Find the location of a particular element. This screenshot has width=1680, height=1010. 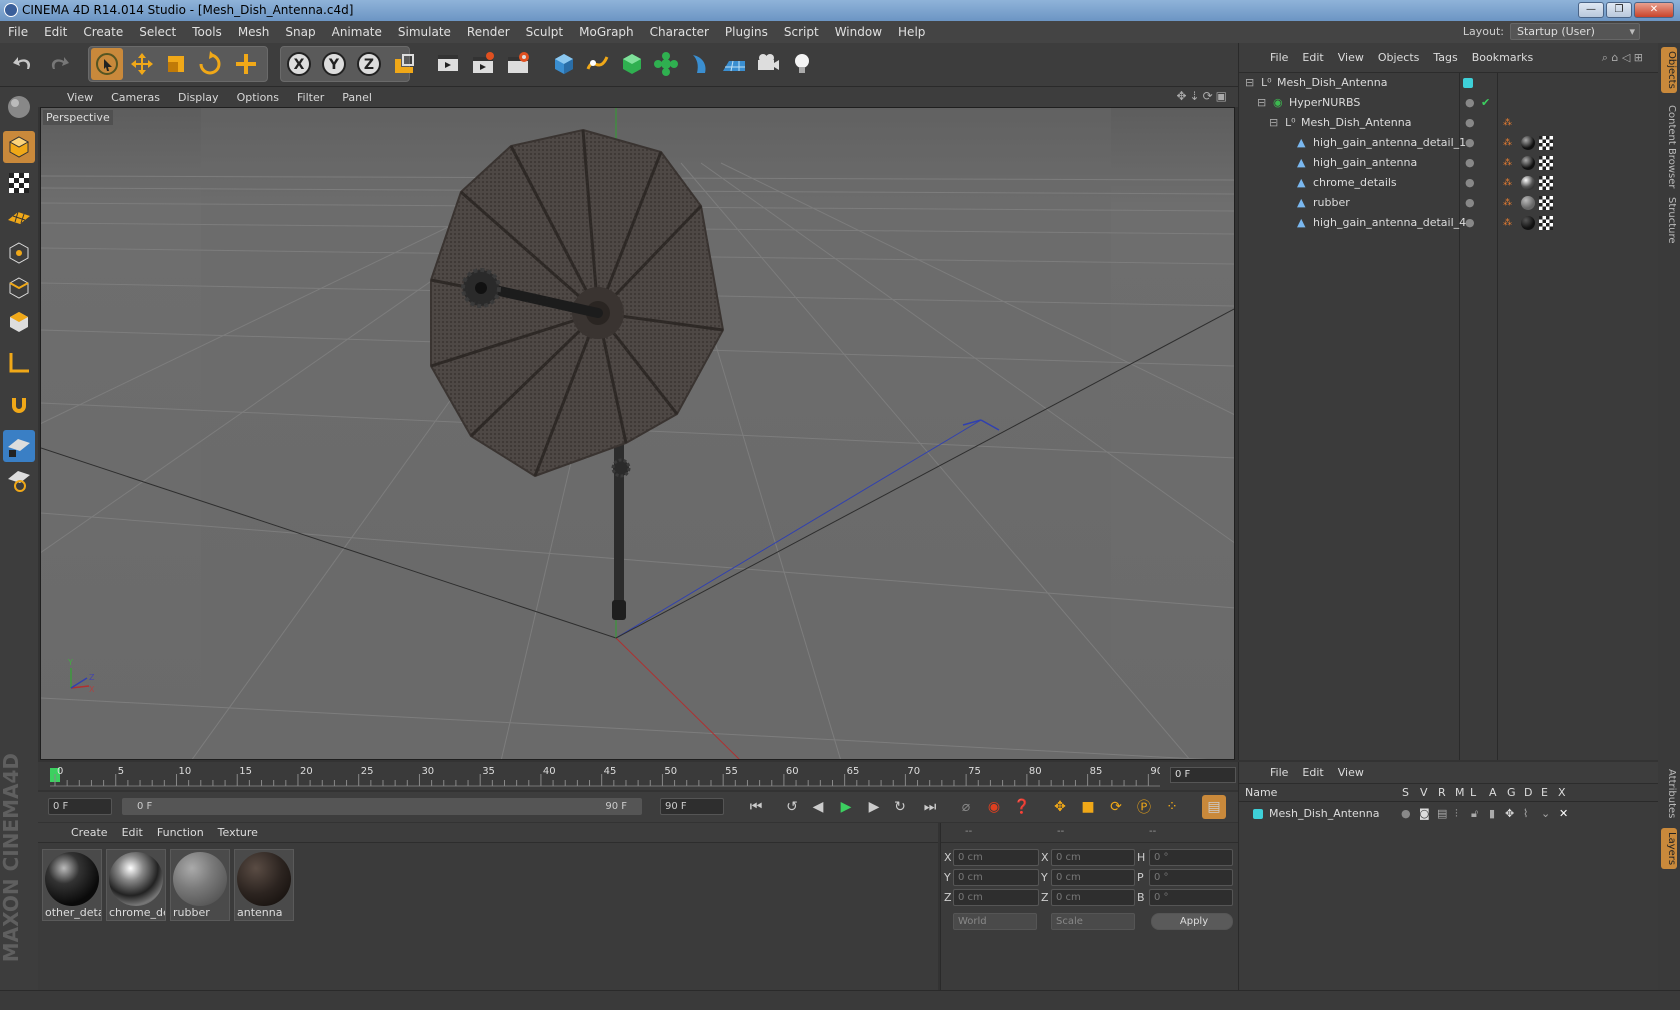

live-selection-icon is located at coordinates (107, 64).